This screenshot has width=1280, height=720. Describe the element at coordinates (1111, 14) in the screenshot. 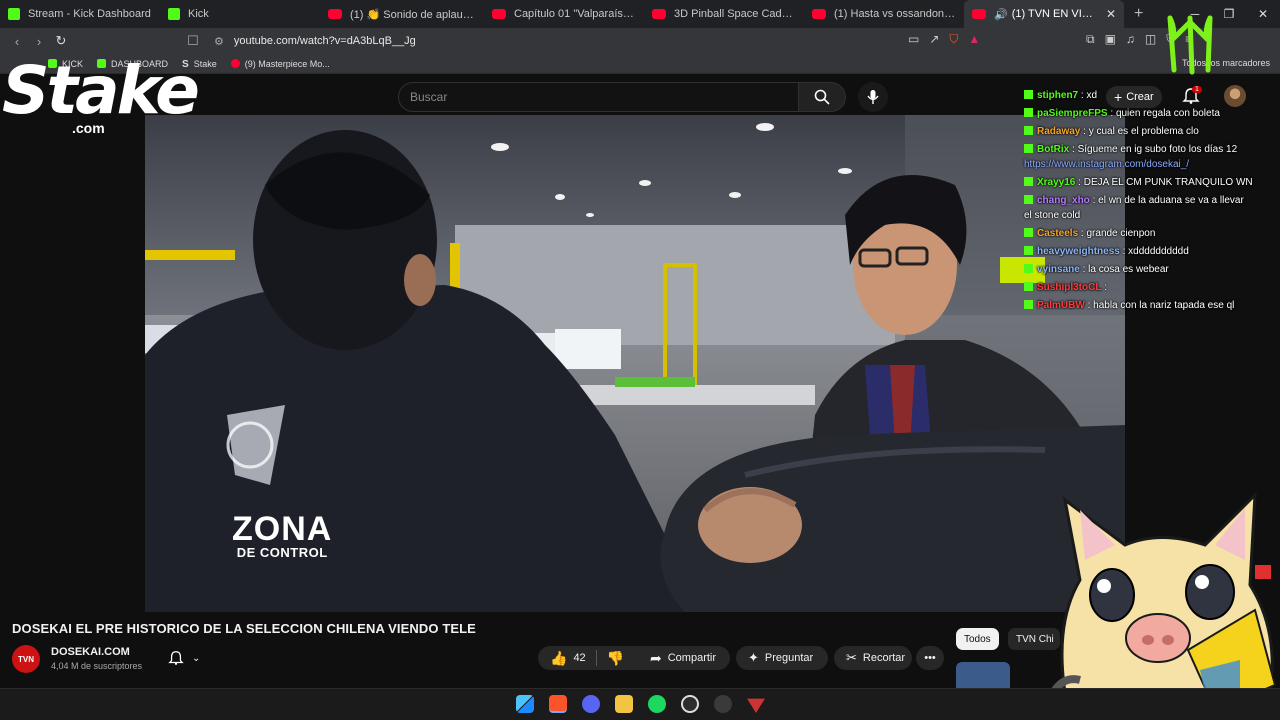

I see `close-tab-icon: ✕` at that location.